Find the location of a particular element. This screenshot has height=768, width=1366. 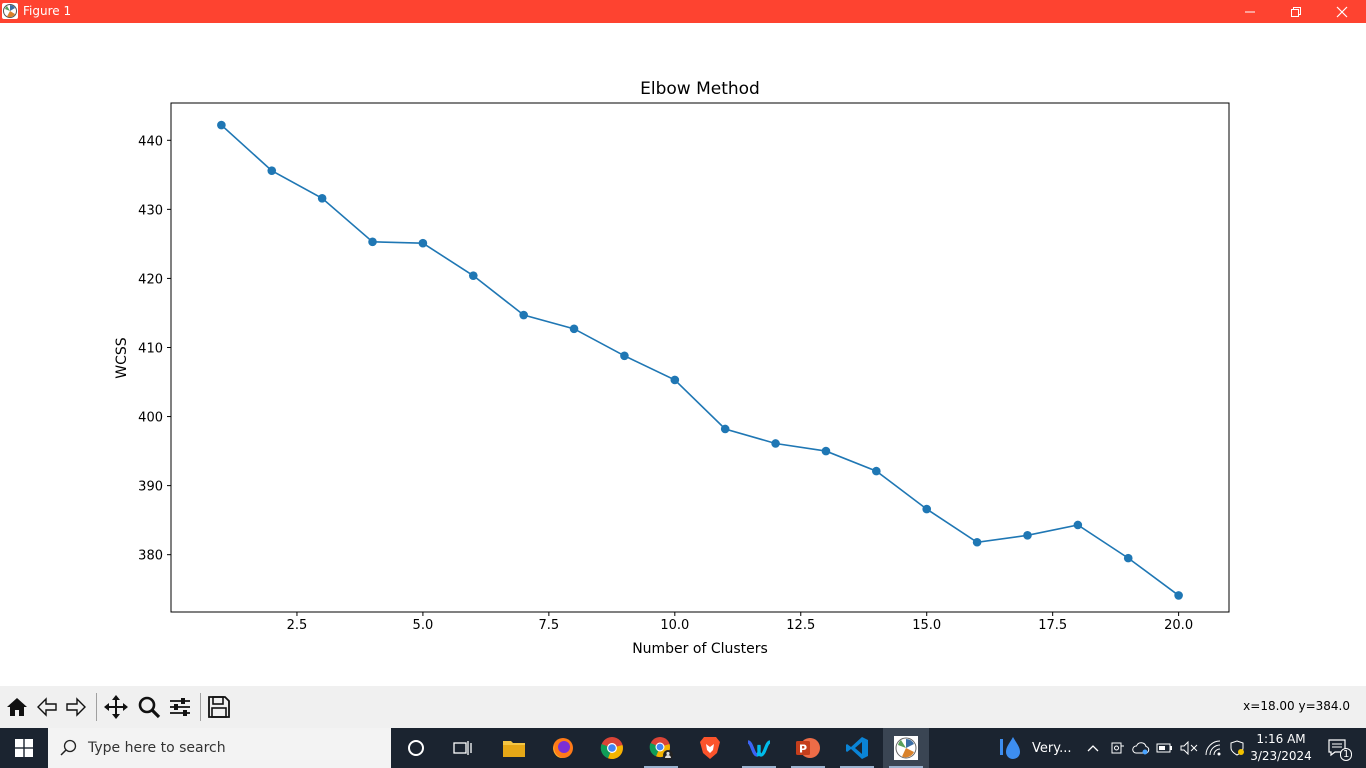

save-icon is located at coordinates (219, 707).